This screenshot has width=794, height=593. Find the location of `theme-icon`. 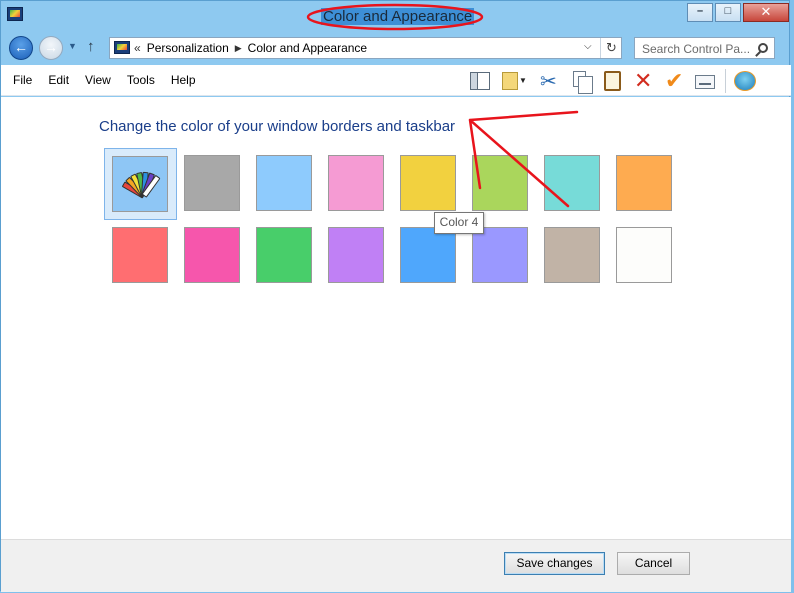

theme-icon is located at coordinates (745, 81).